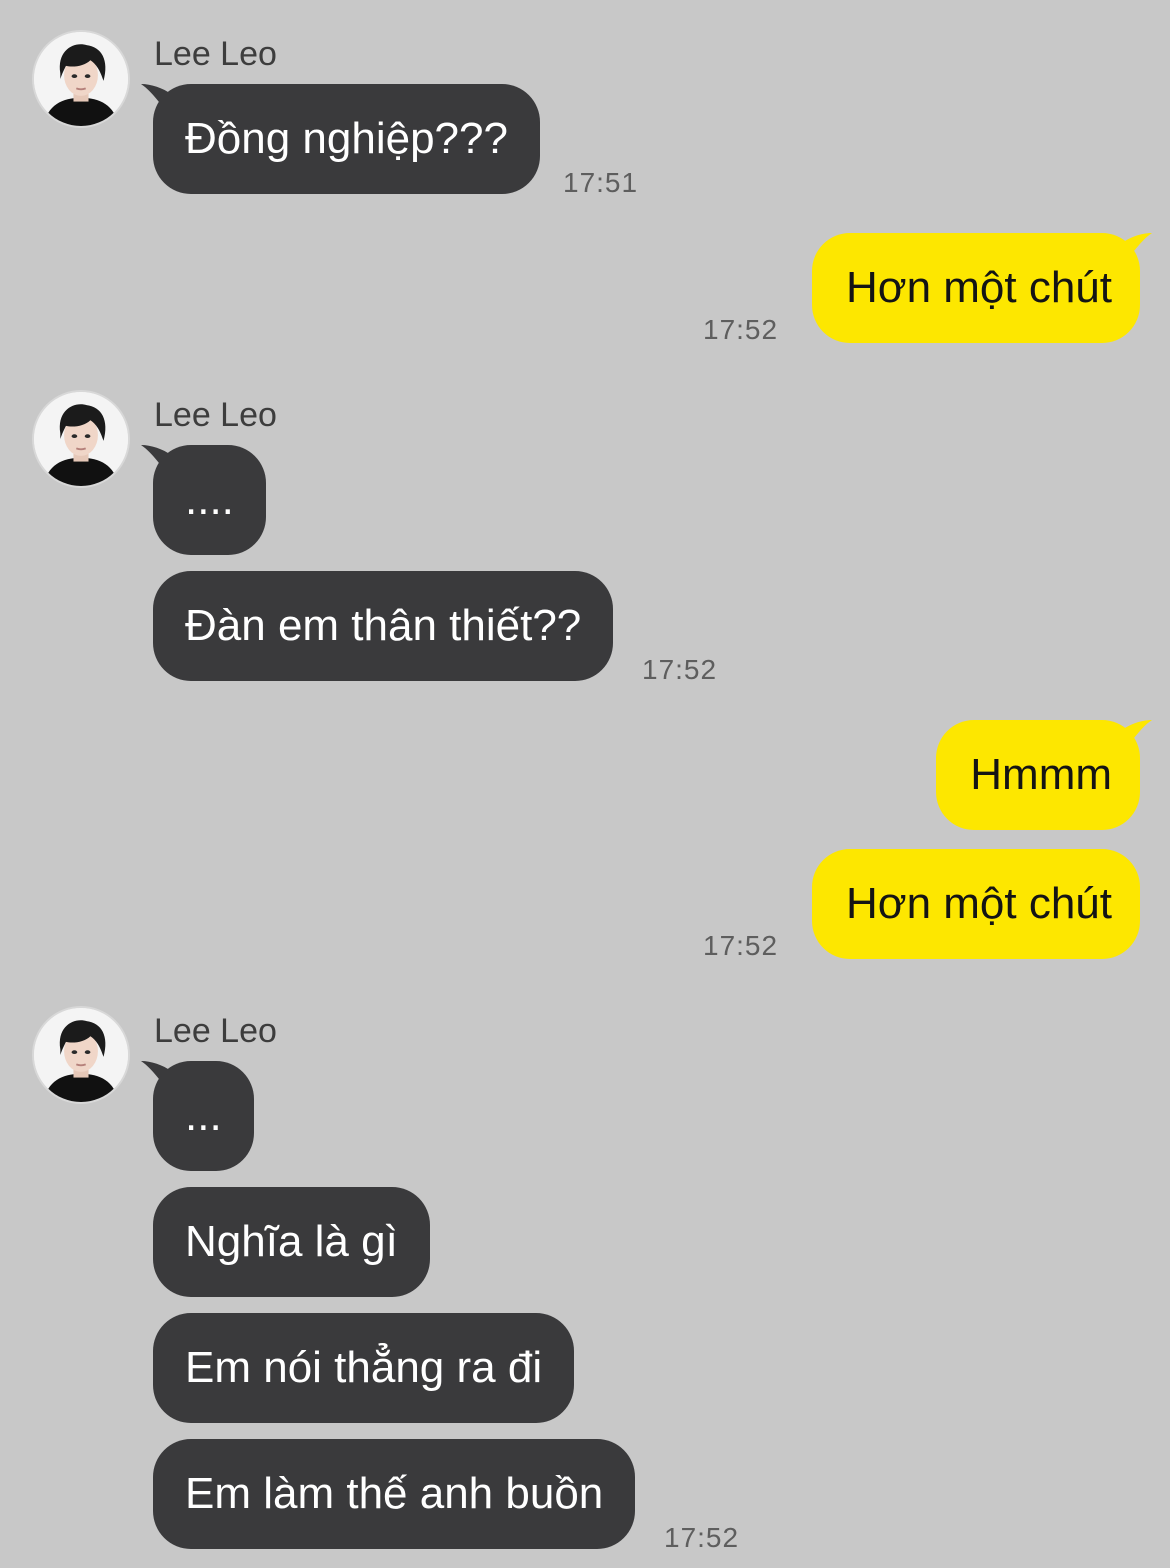  I want to click on incoming-message-bubble: Em nói thẳng ra đi, so click(364, 1368).